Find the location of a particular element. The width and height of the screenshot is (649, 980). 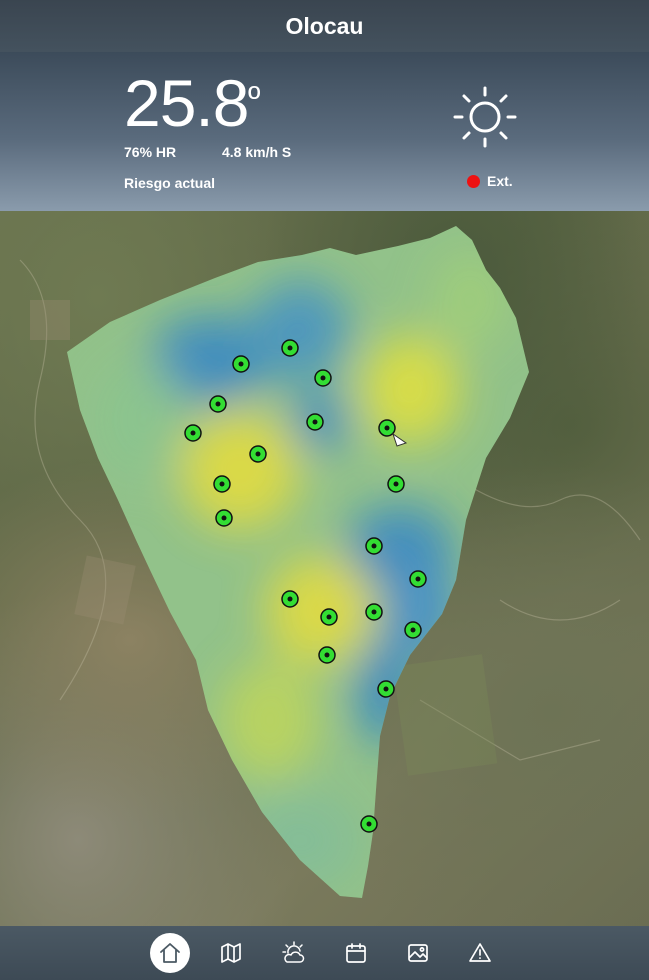

warning-icon is located at coordinates (480, 952).